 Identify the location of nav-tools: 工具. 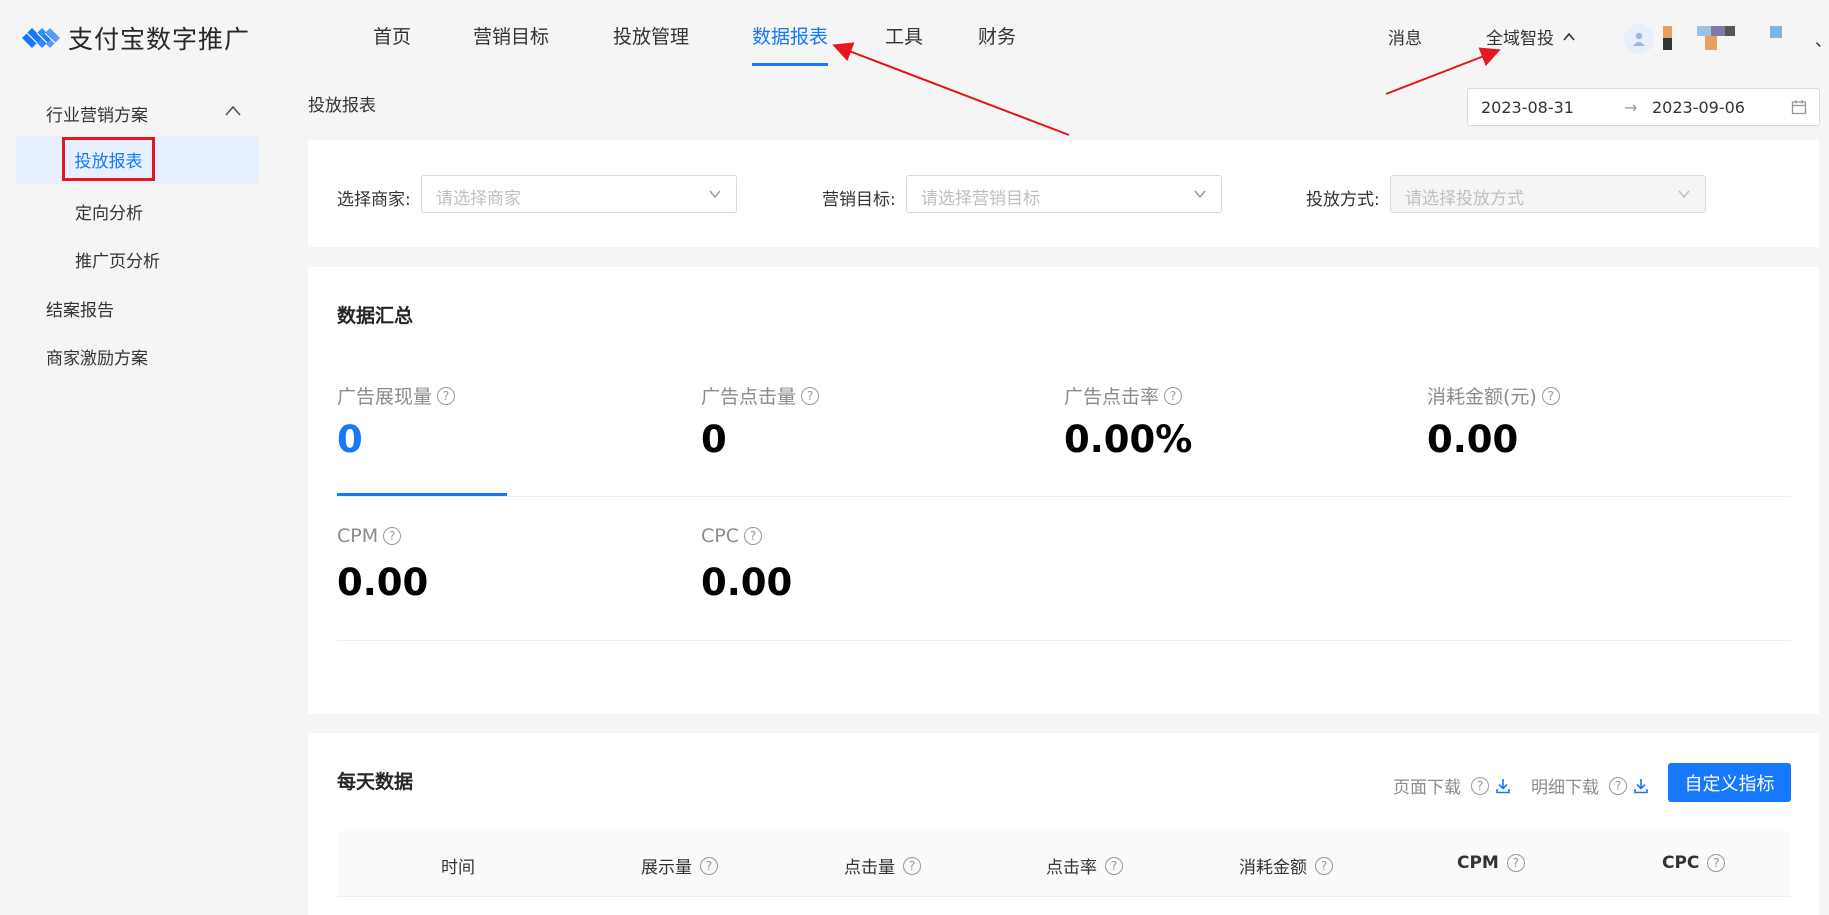
(904, 44).